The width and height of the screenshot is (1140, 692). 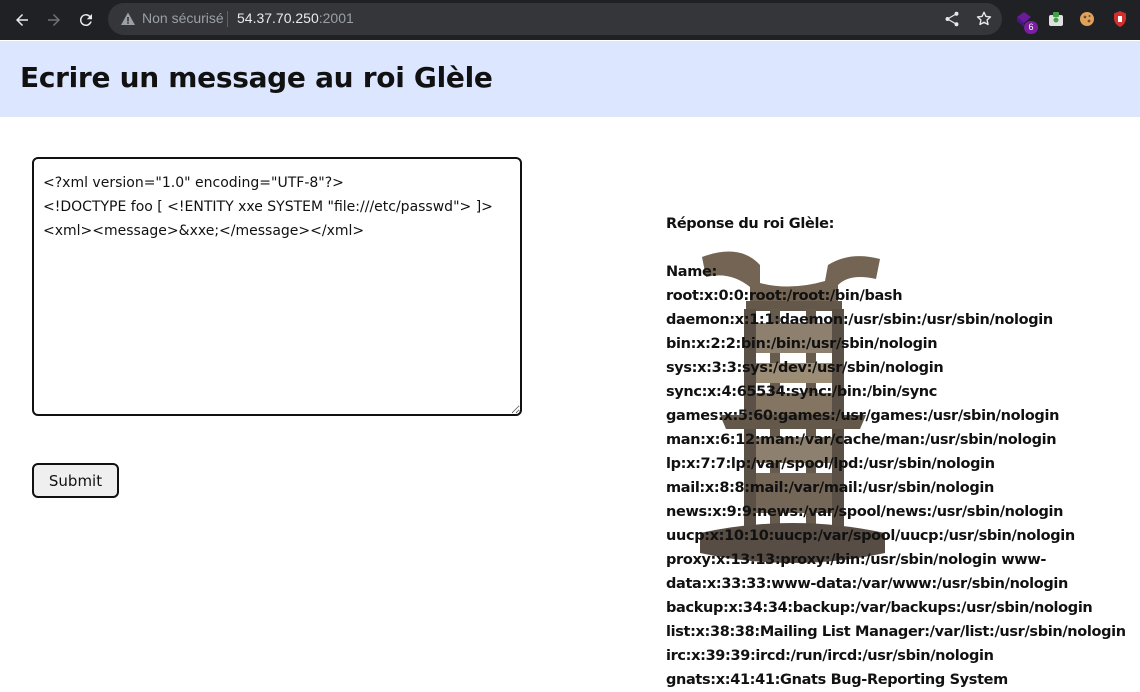 I want to click on reload-button, so click(x=86, y=20).